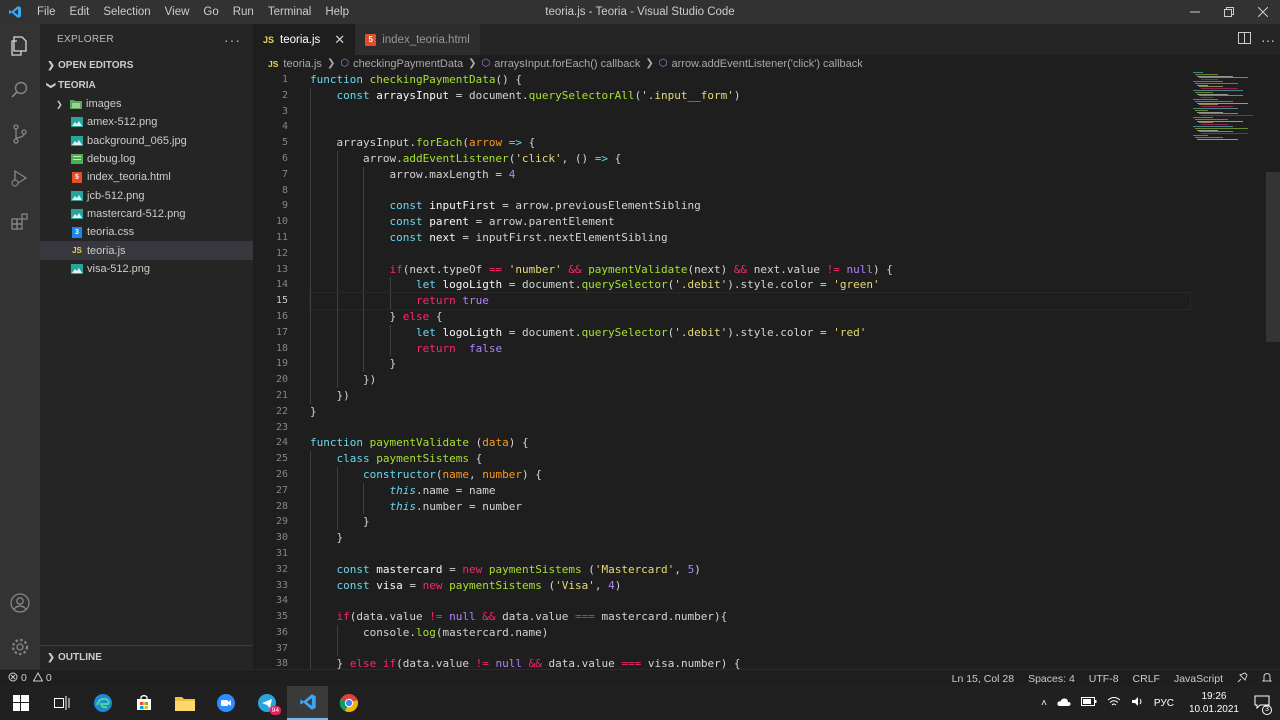 This screenshot has height=720, width=1280. What do you see at coordinates (330, 395) in the screenshot?
I see `code-line: })` at bounding box center [330, 395].